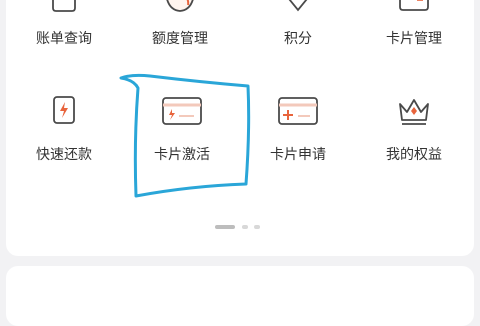 The width and height of the screenshot is (480, 326). I want to click on menu-item-label: 卡片管理, so click(414, 39).